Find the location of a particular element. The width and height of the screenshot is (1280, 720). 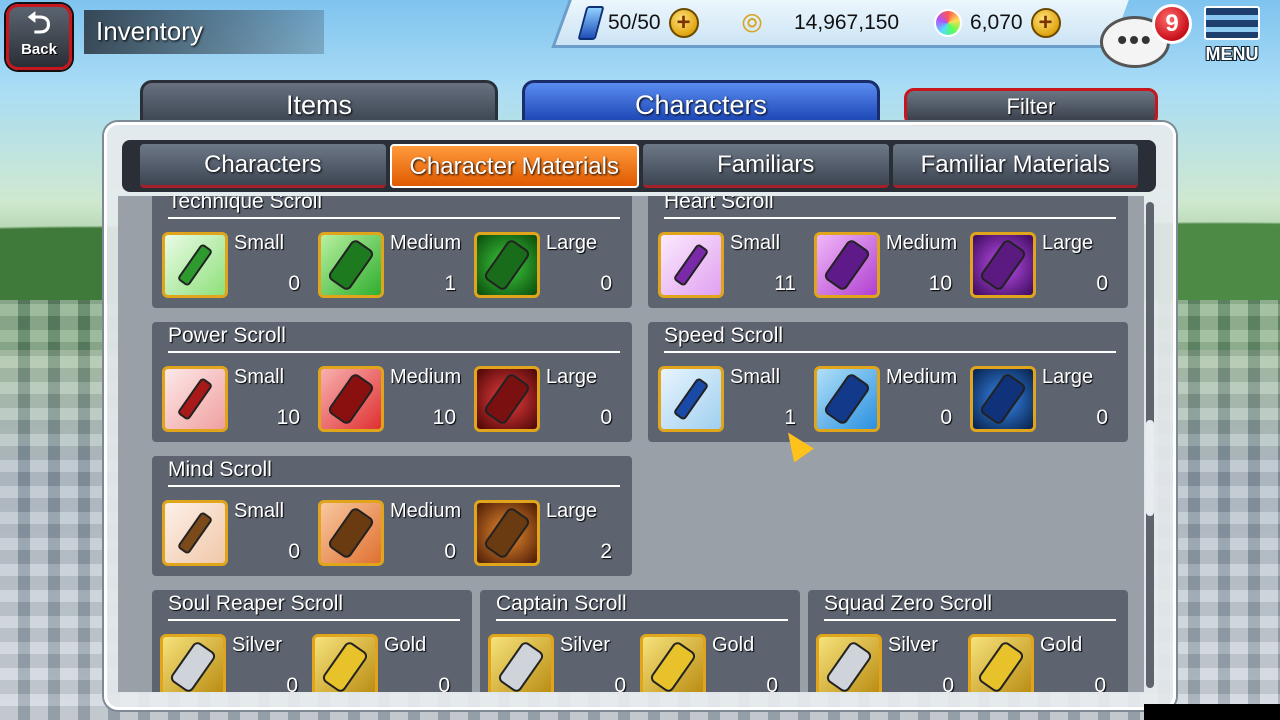

item-heart-large: Large 0 is located at coordinates (1045, 267).